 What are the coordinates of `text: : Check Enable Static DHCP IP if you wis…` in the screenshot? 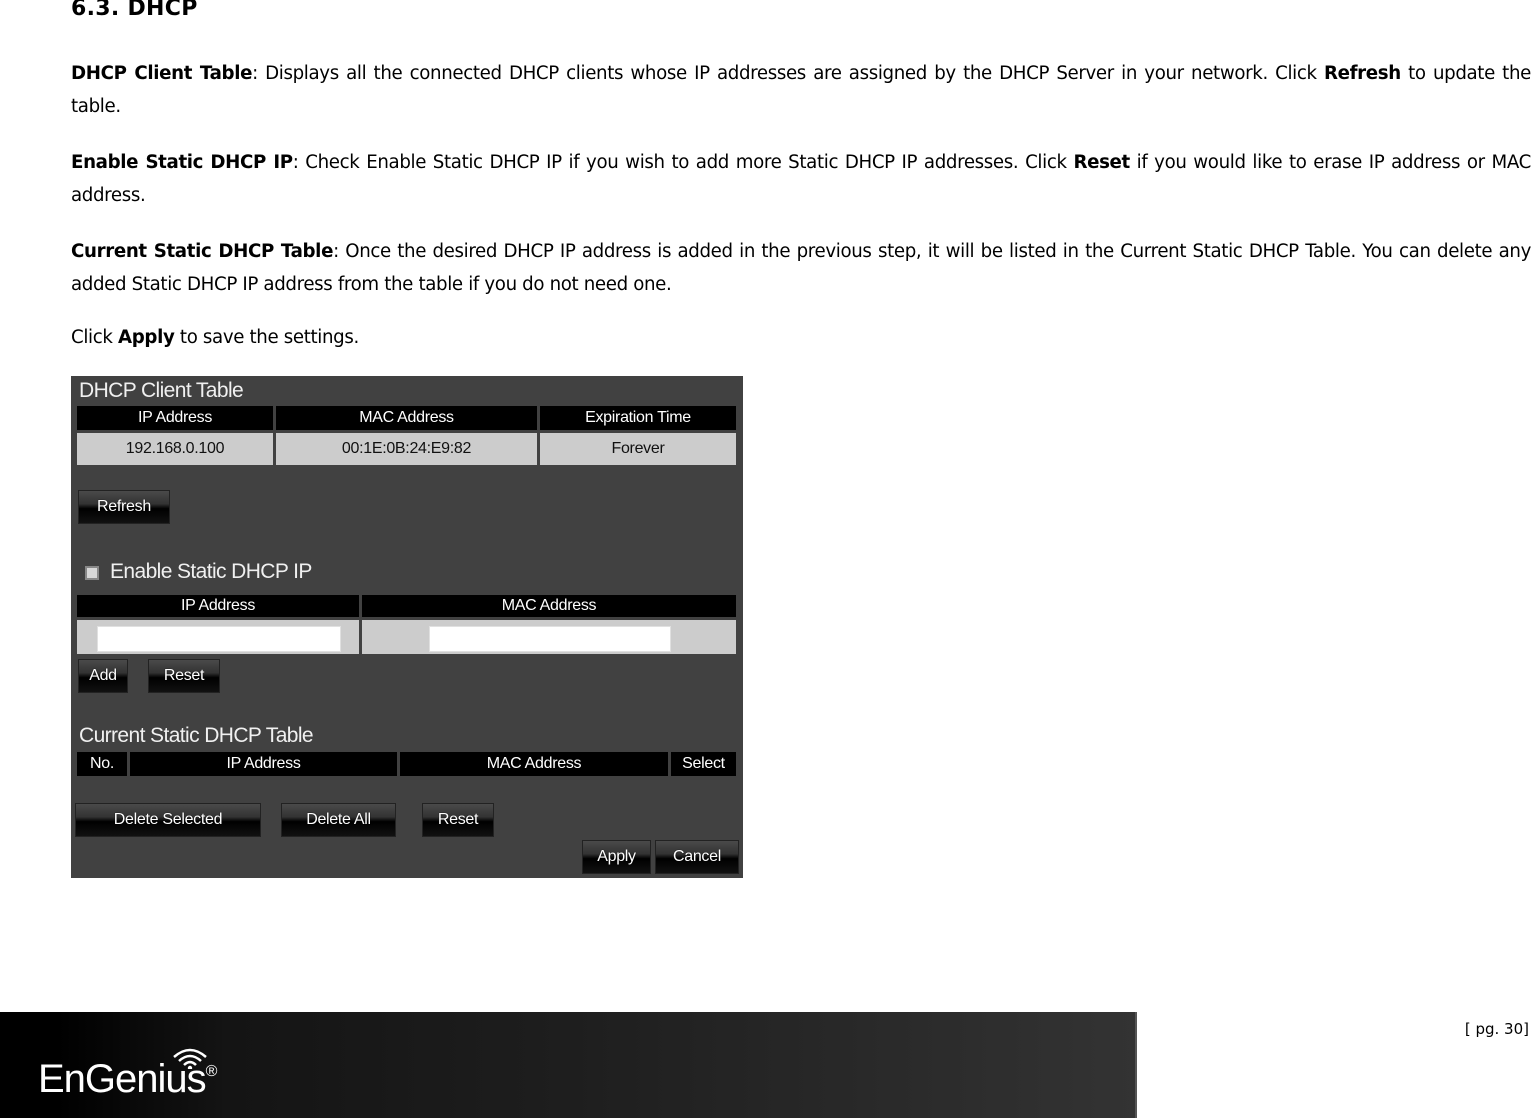 It's located at (683, 162).